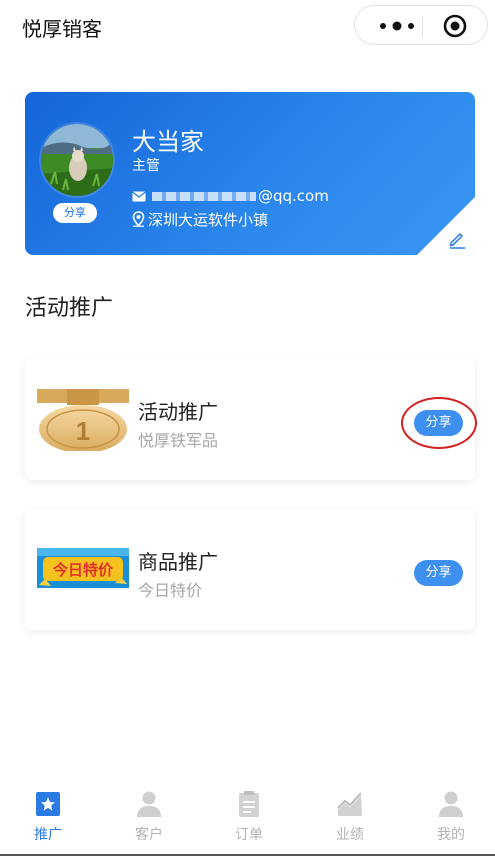 This screenshot has height=856, width=495. What do you see at coordinates (48, 835) in the screenshot?
I see `tab-label: 推广` at bounding box center [48, 835].